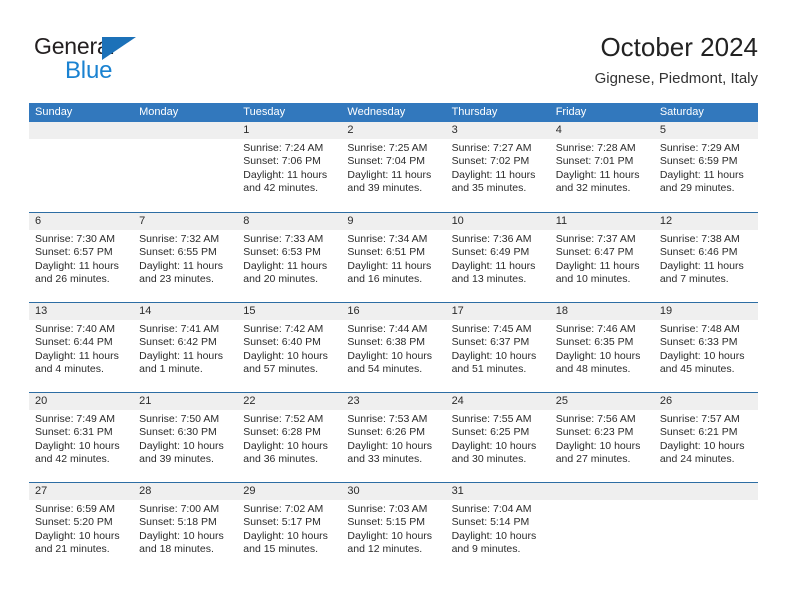  What do you see at coordinates (594, 342) in the screenshot?
I see `sunset-text: Sunset: 6:35 PM` at bounding box center [594, 342].